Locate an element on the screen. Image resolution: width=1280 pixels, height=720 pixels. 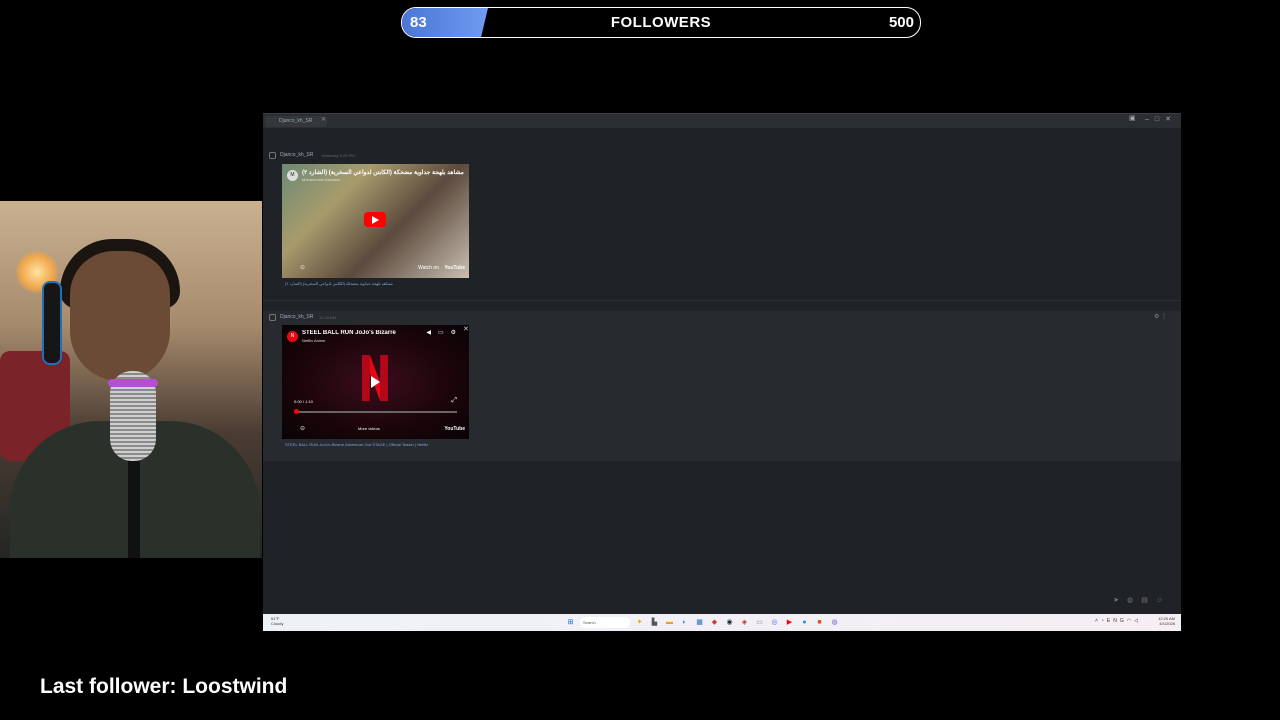
goal-label: FOLLOWERS is located at coordinates (661, 22).